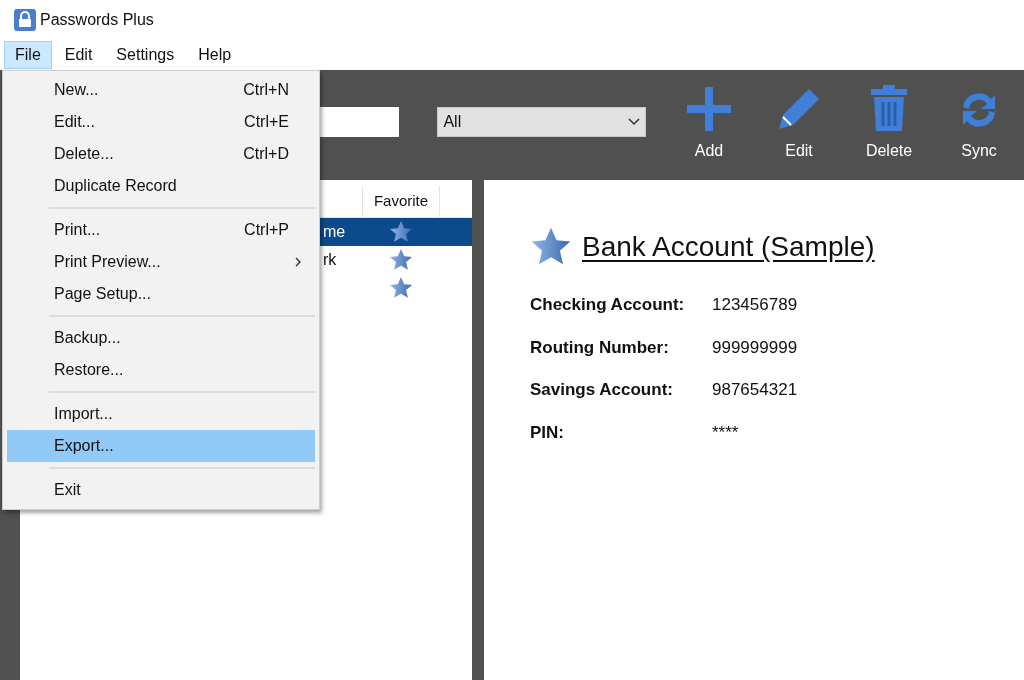  Describe the element at coordinates (116, 186) in the screenshot. I see `menu-item-label: Duplicate Record` at that location.